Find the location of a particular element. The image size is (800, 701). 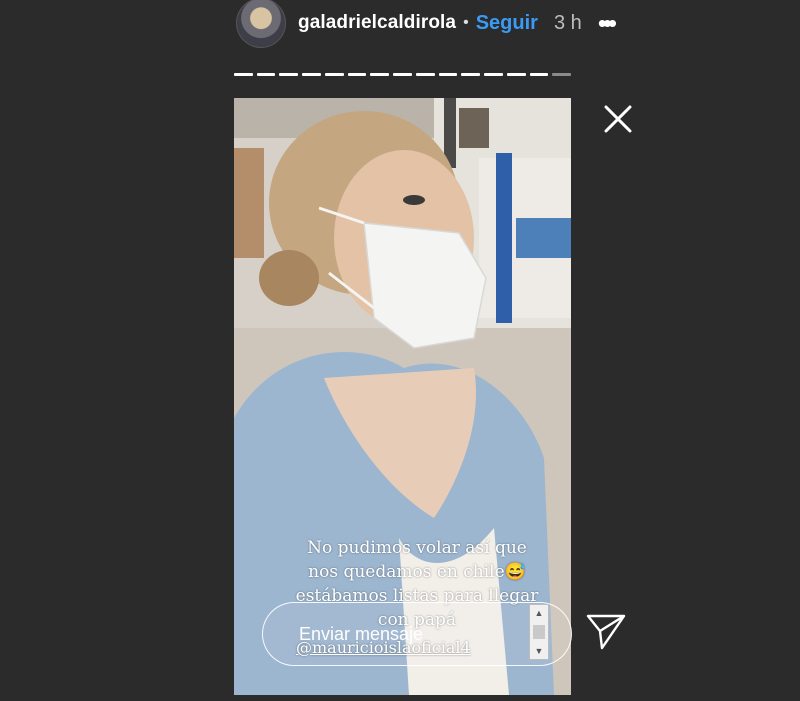

scroll-up-arrow-icon: ▲ is located at coordinates (539, 613).